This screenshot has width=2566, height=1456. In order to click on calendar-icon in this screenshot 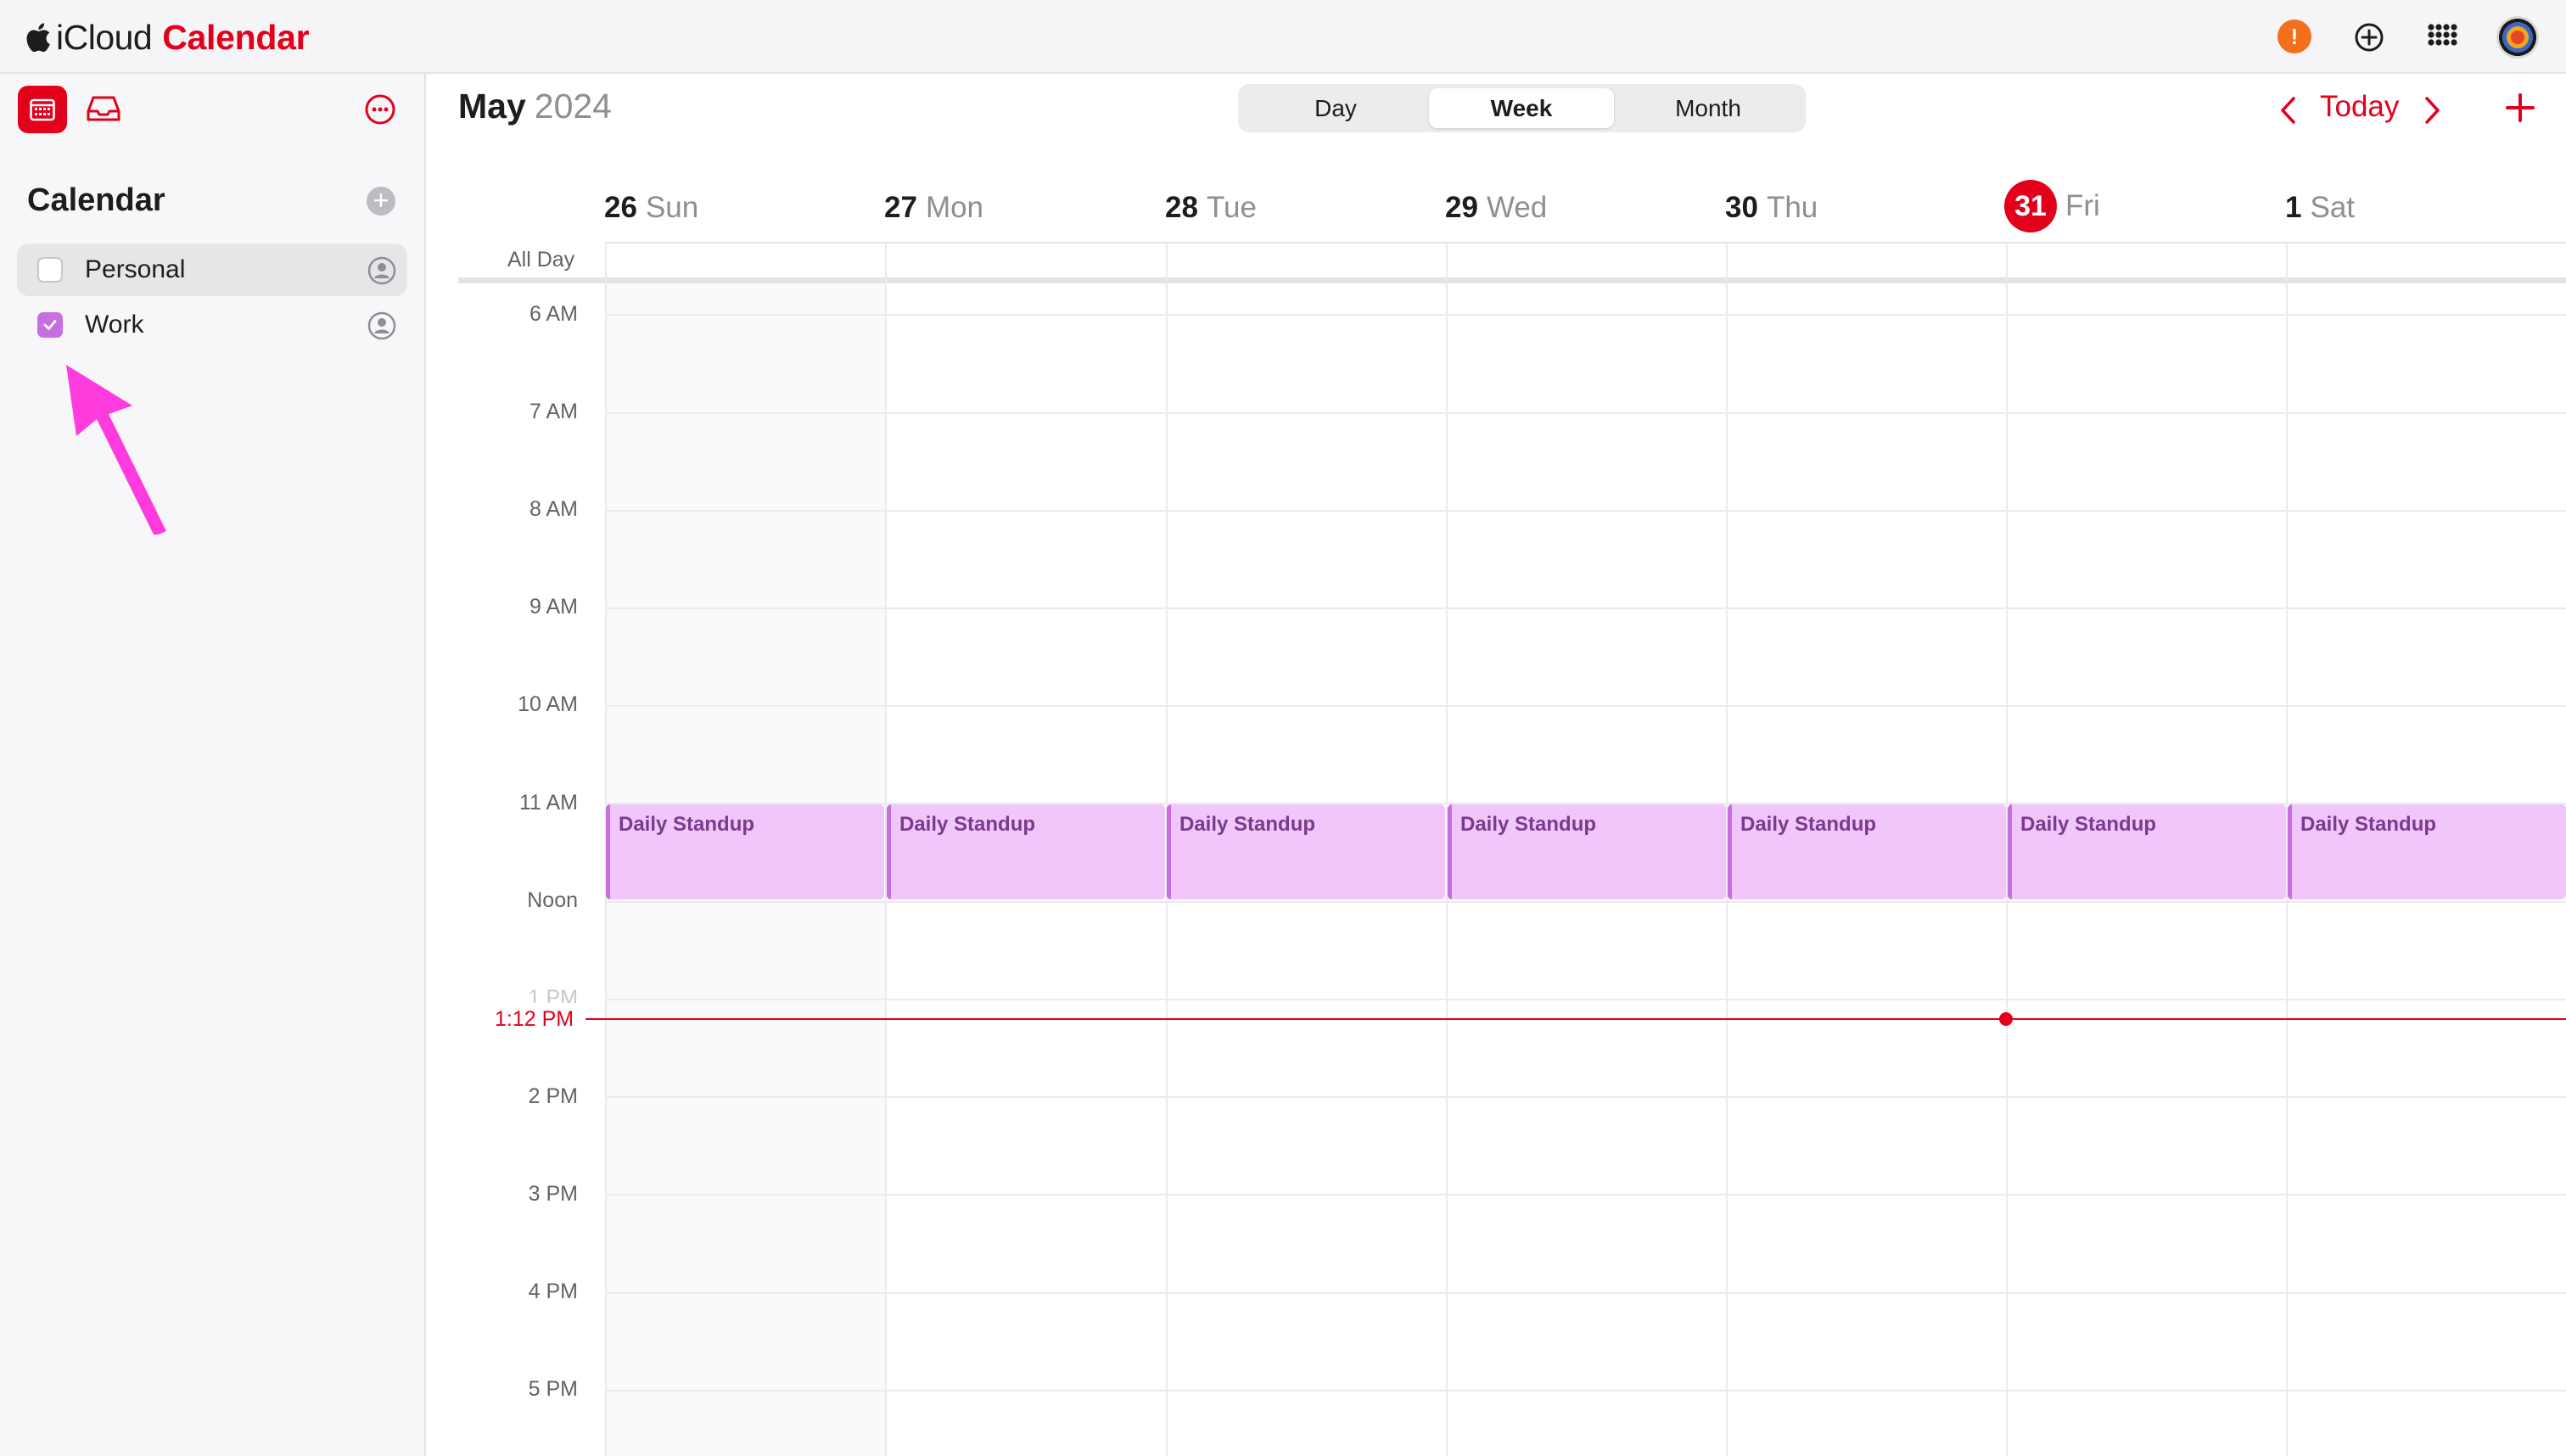, I will do `click(42, 110)`.